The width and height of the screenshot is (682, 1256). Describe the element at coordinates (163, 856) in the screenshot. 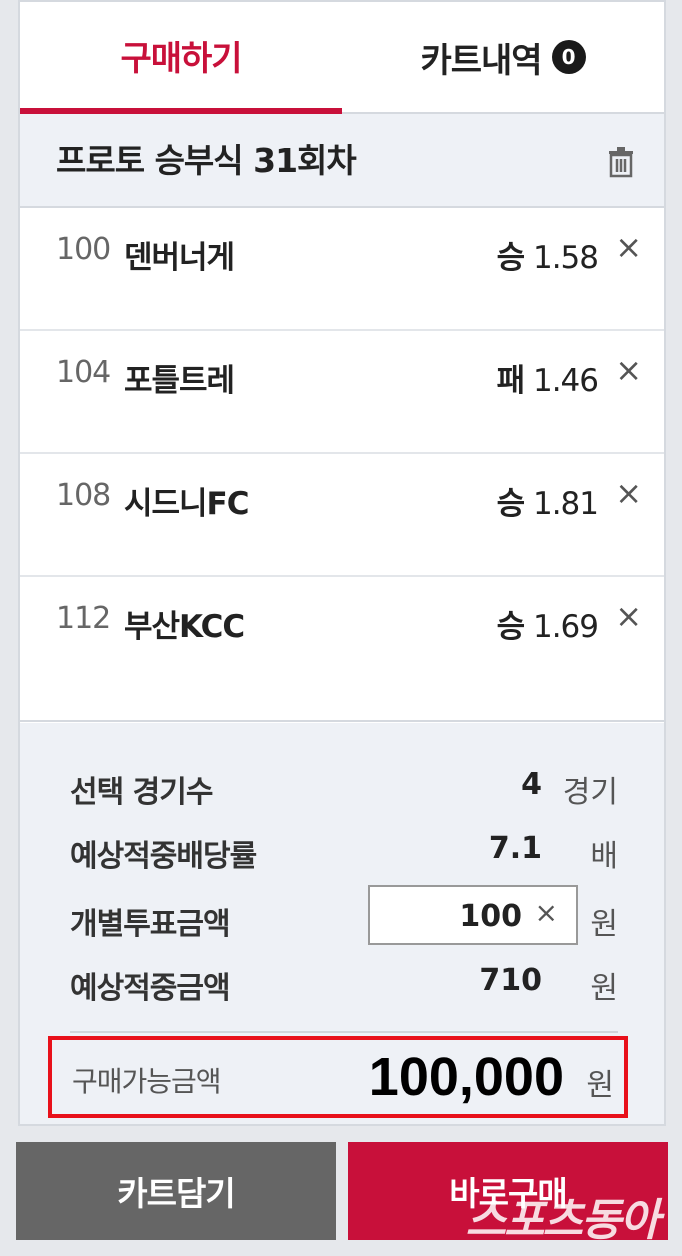

I see `total-odds-label: 예상적중배당률` at that location.